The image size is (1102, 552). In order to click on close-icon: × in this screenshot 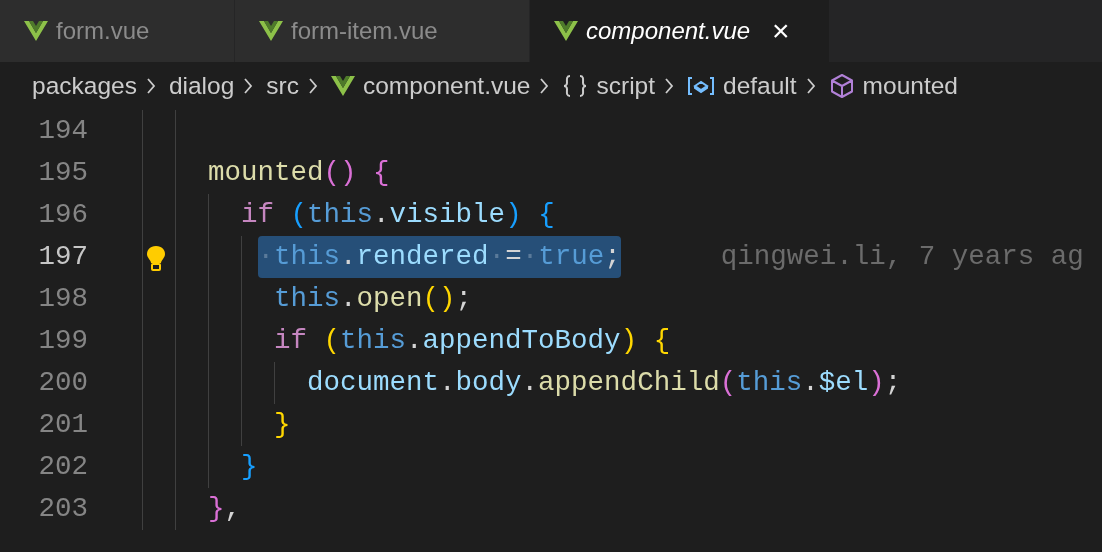, I will do `click(781, 31)`.